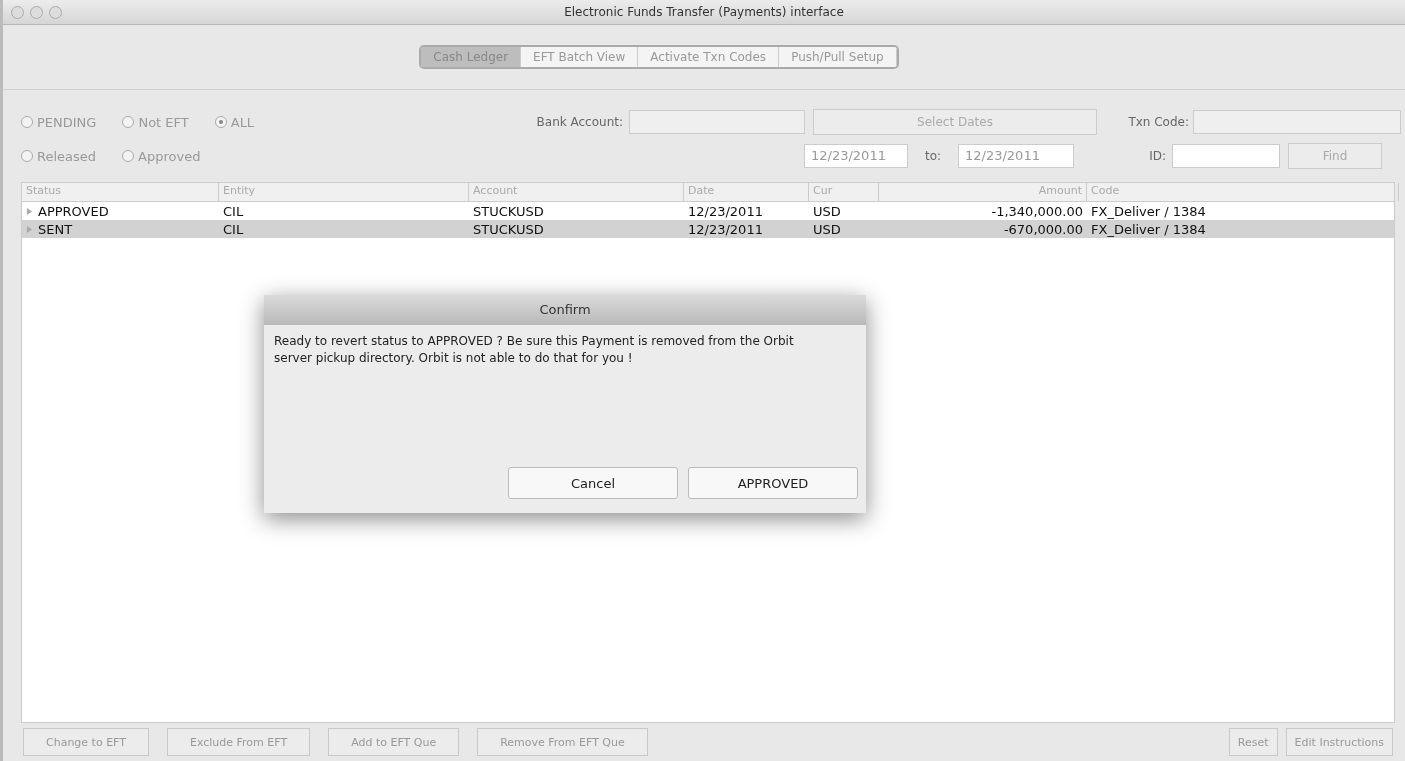  Describe the element at coordinates (1339, 742) in the screenshot. I see `action-button: Edit Instructions` at that location.